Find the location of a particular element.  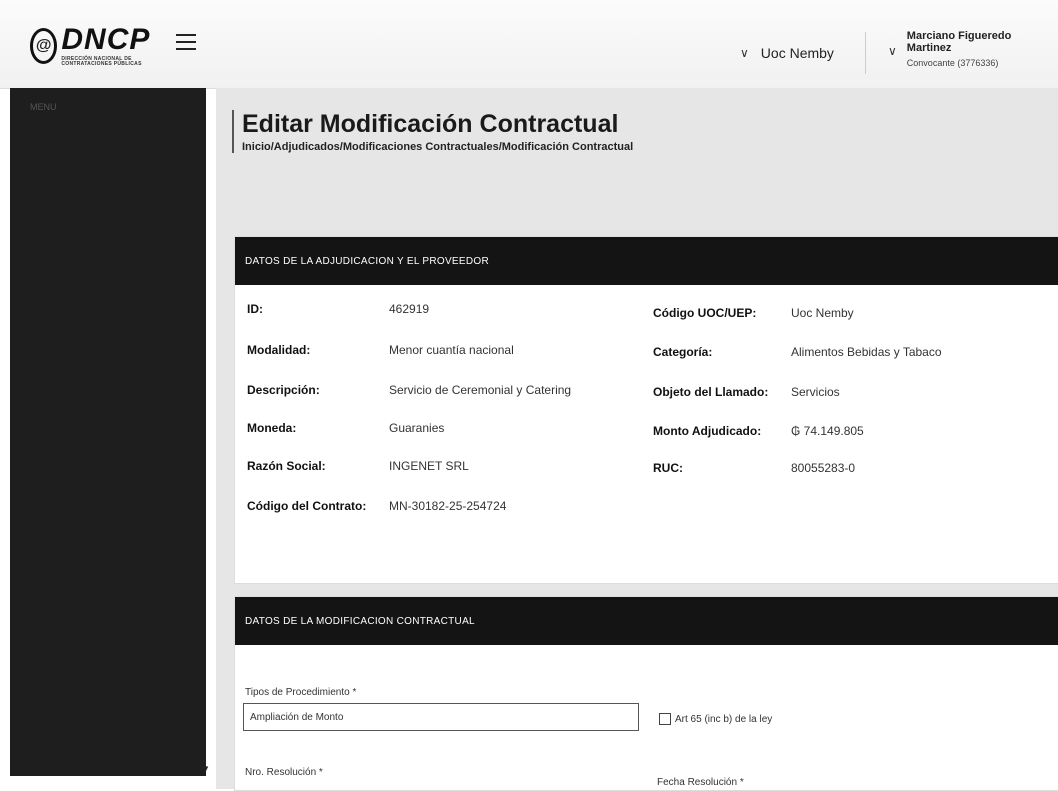

field-label-id: ID: is located at coordinates (255, 309).